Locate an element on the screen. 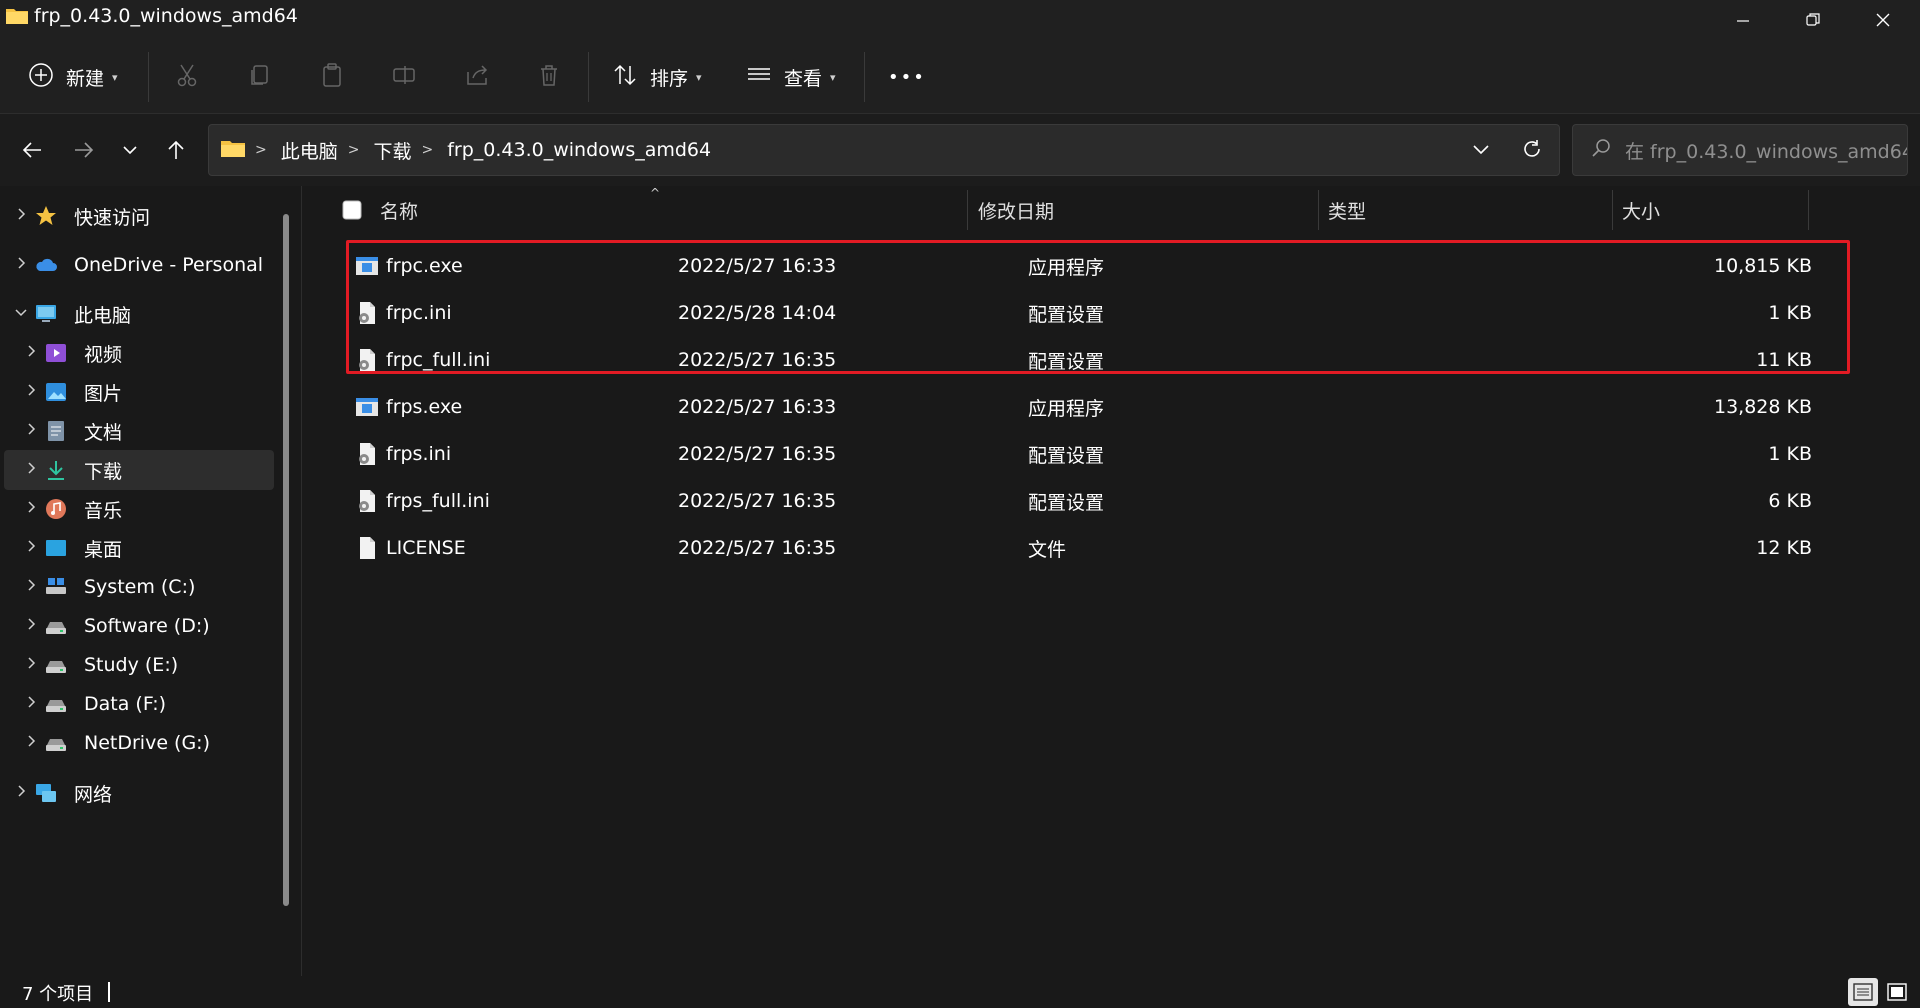 The width and height of the screenshot is (1920, 1008). rename-button is located at coordinates (404, 77).